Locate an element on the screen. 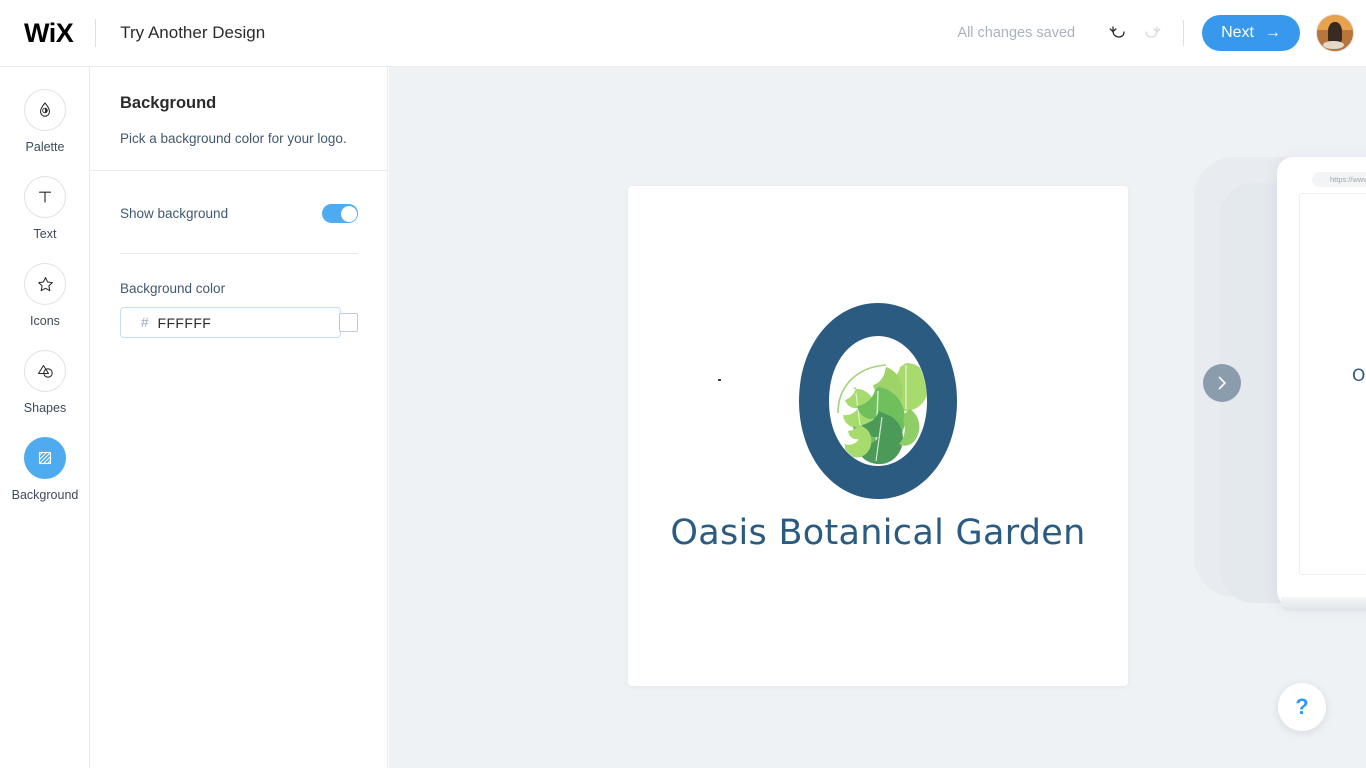 The height and width of the screenshot is (768, 1366). device-body: https://www.m Oa is located at coordinates (1321, 384).